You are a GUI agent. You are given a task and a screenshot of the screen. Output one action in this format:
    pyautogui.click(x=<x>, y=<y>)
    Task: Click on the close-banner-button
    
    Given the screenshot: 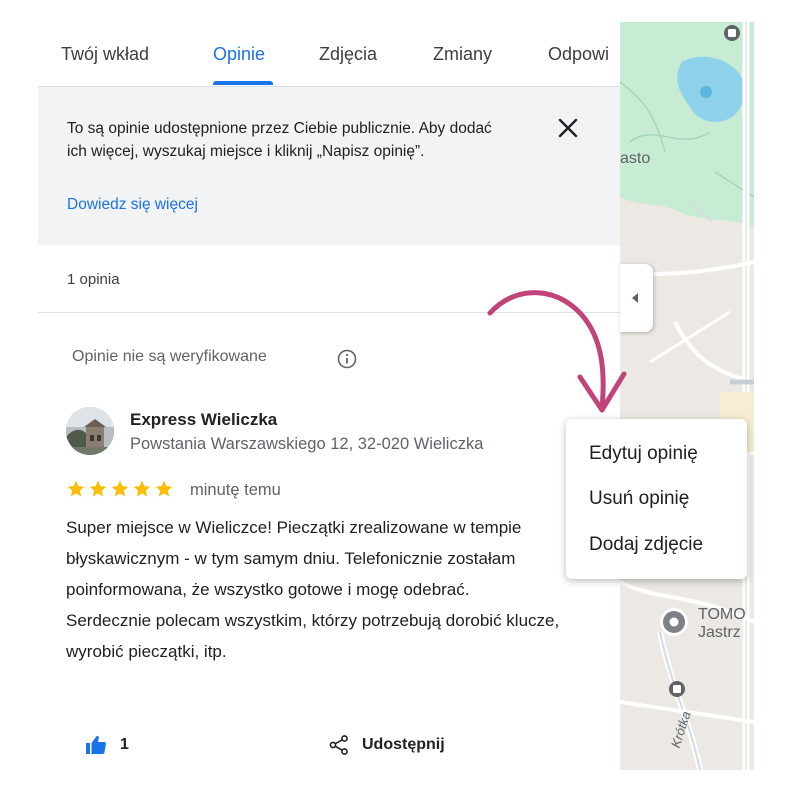 What is the action you would take?
    pyautogui.click(x=568, y=128)
    